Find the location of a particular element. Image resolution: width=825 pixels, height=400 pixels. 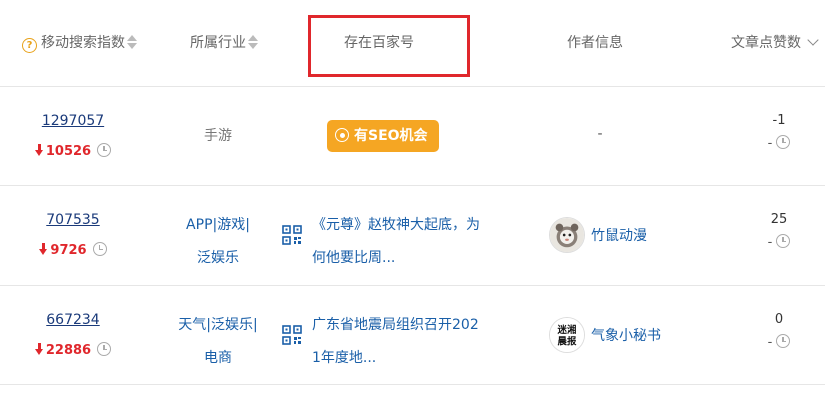

seo-opportunity-badge: 有SEO机会 is located at coordinates (383, 136).